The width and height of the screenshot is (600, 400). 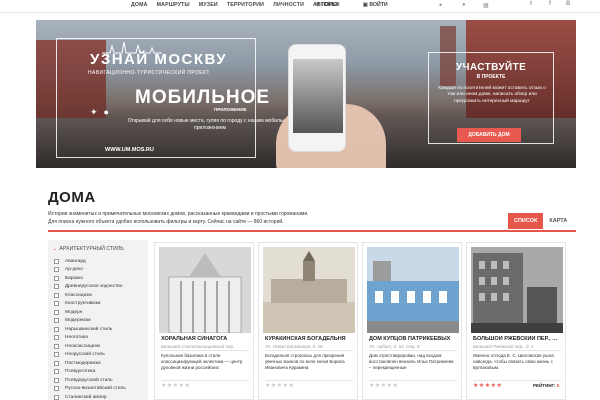 I want to click on rating-number: 5, so click(x=558, y=385).